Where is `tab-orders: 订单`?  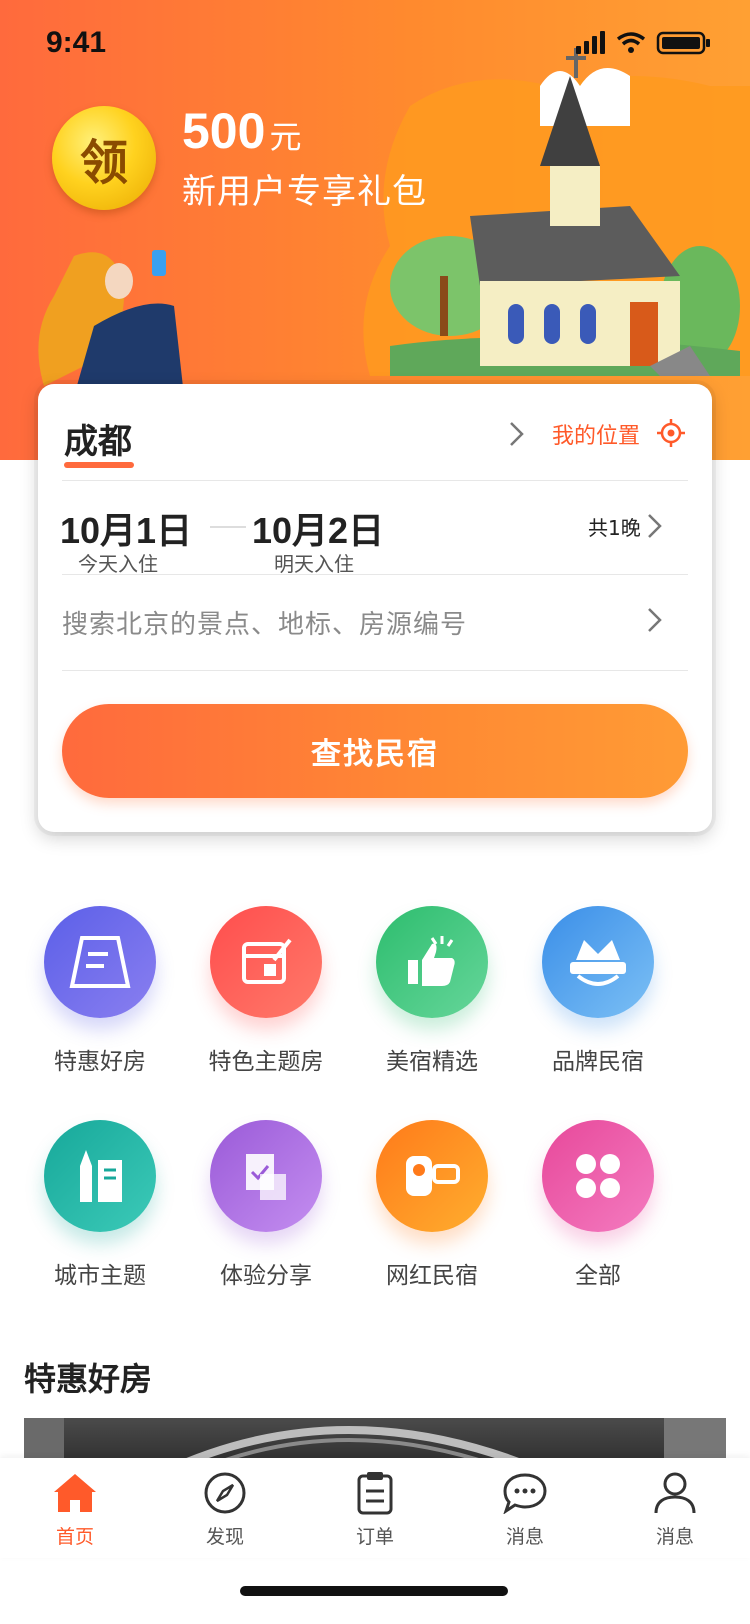 tab-orders: 订单 is located at coordinates (375, 1509).